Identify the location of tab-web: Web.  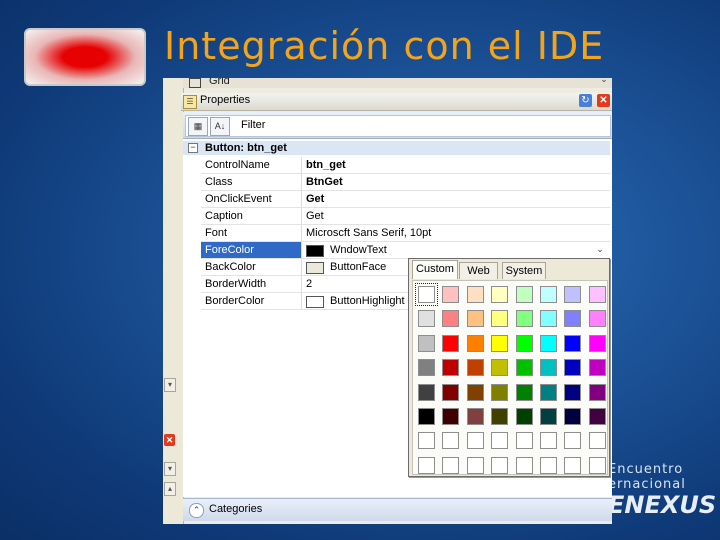
(478, 270).